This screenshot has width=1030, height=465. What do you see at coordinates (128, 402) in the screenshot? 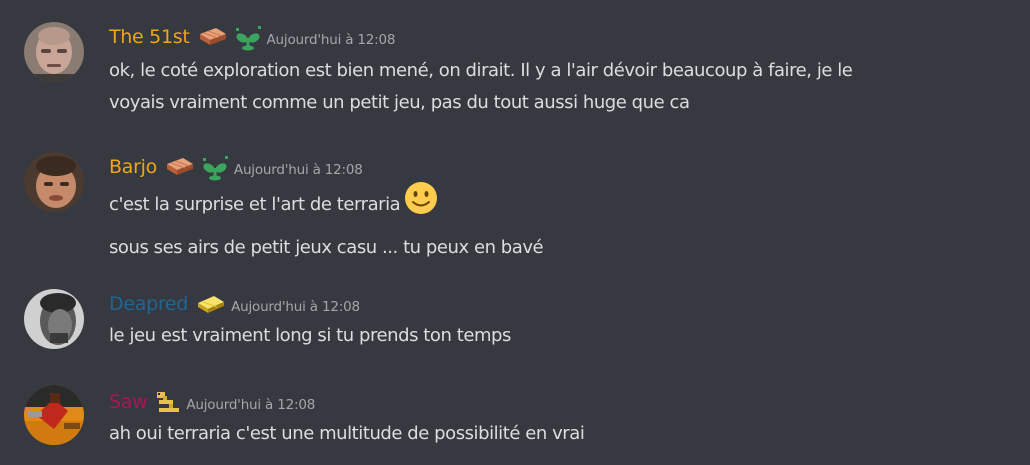
I see `username: Saw` at bounding box center [128, 402].